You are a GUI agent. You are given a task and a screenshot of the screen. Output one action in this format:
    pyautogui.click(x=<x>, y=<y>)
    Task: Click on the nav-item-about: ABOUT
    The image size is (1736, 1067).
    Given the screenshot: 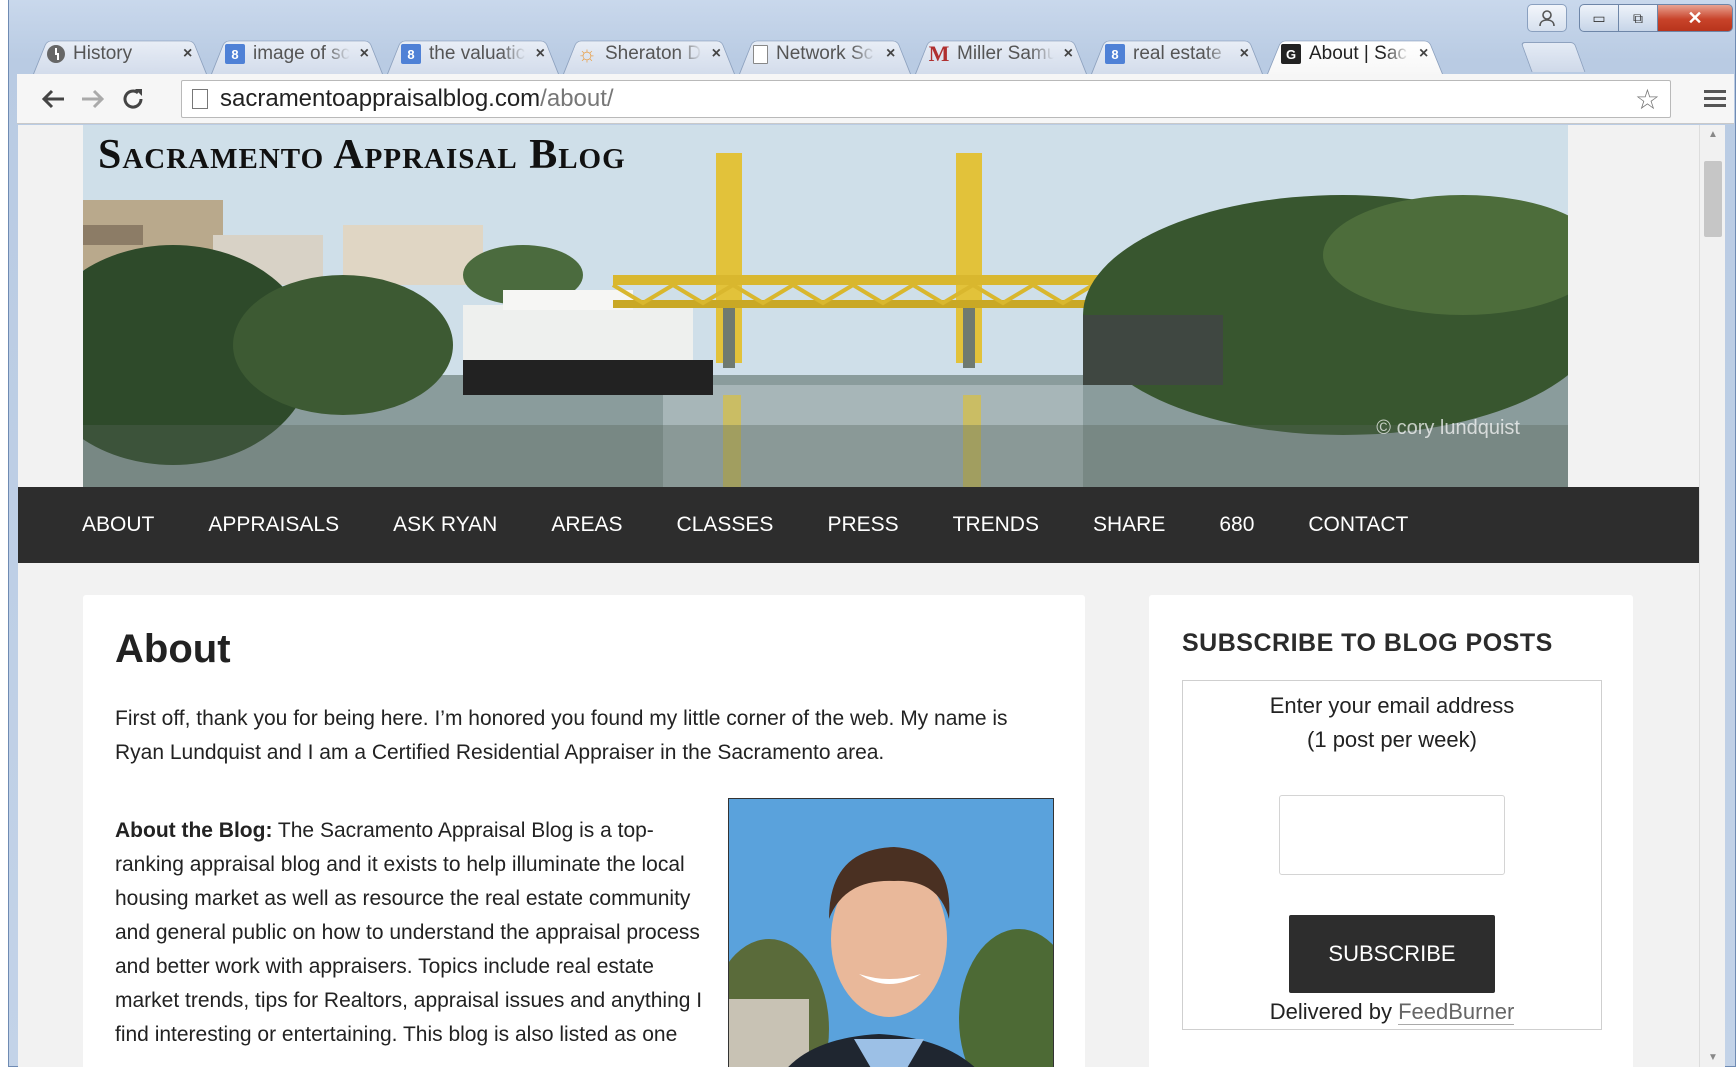 What is the action you would take?
    pyautogui.click(x=118, y=525)
    